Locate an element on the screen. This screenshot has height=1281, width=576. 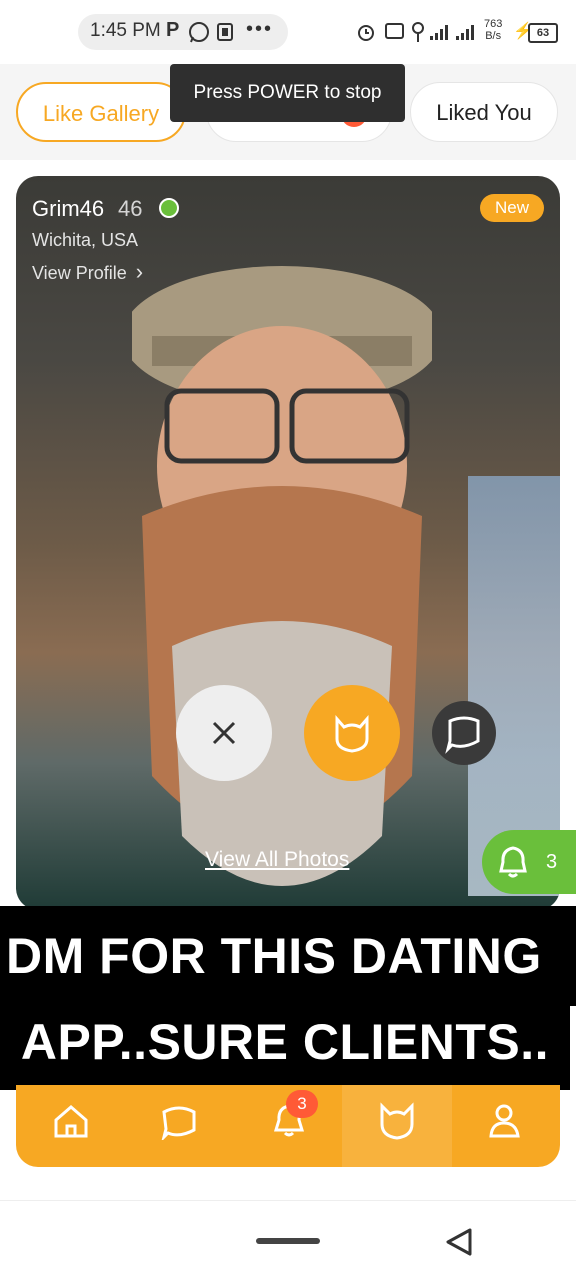
notification-count: 3 is located at coordinates (552, 862).